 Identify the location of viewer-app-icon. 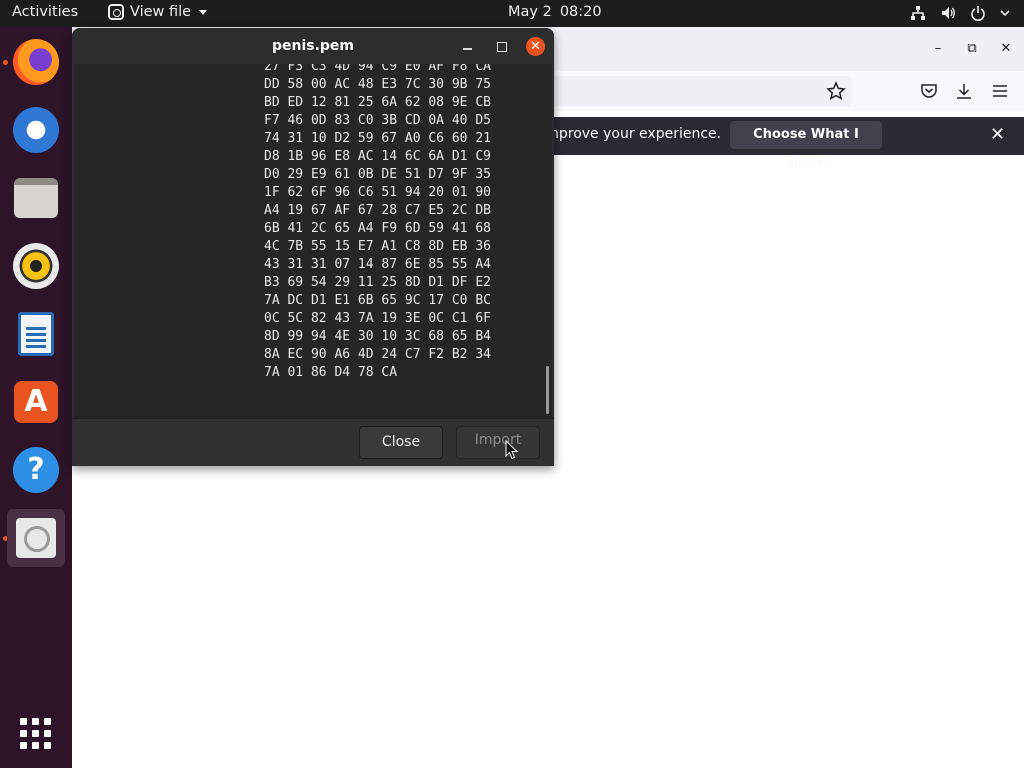
(116, 12).